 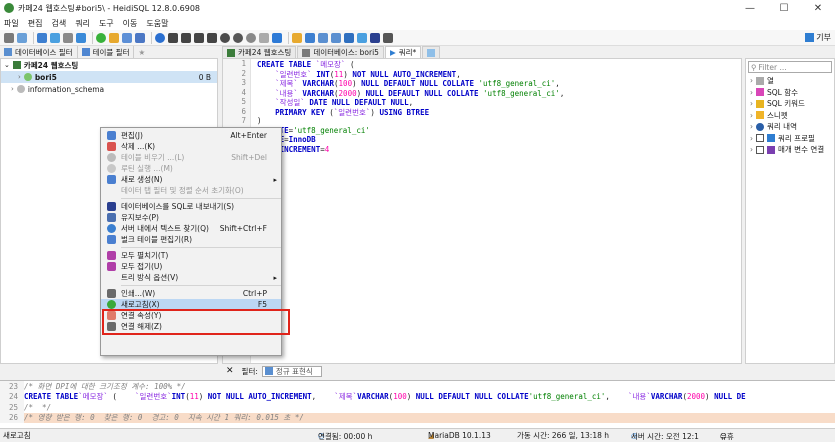 What do you see at coordinates (790, 116) in the screenshot?
I see `helper-item-snippets: › 스니펫` at bounding box center [790, 116].